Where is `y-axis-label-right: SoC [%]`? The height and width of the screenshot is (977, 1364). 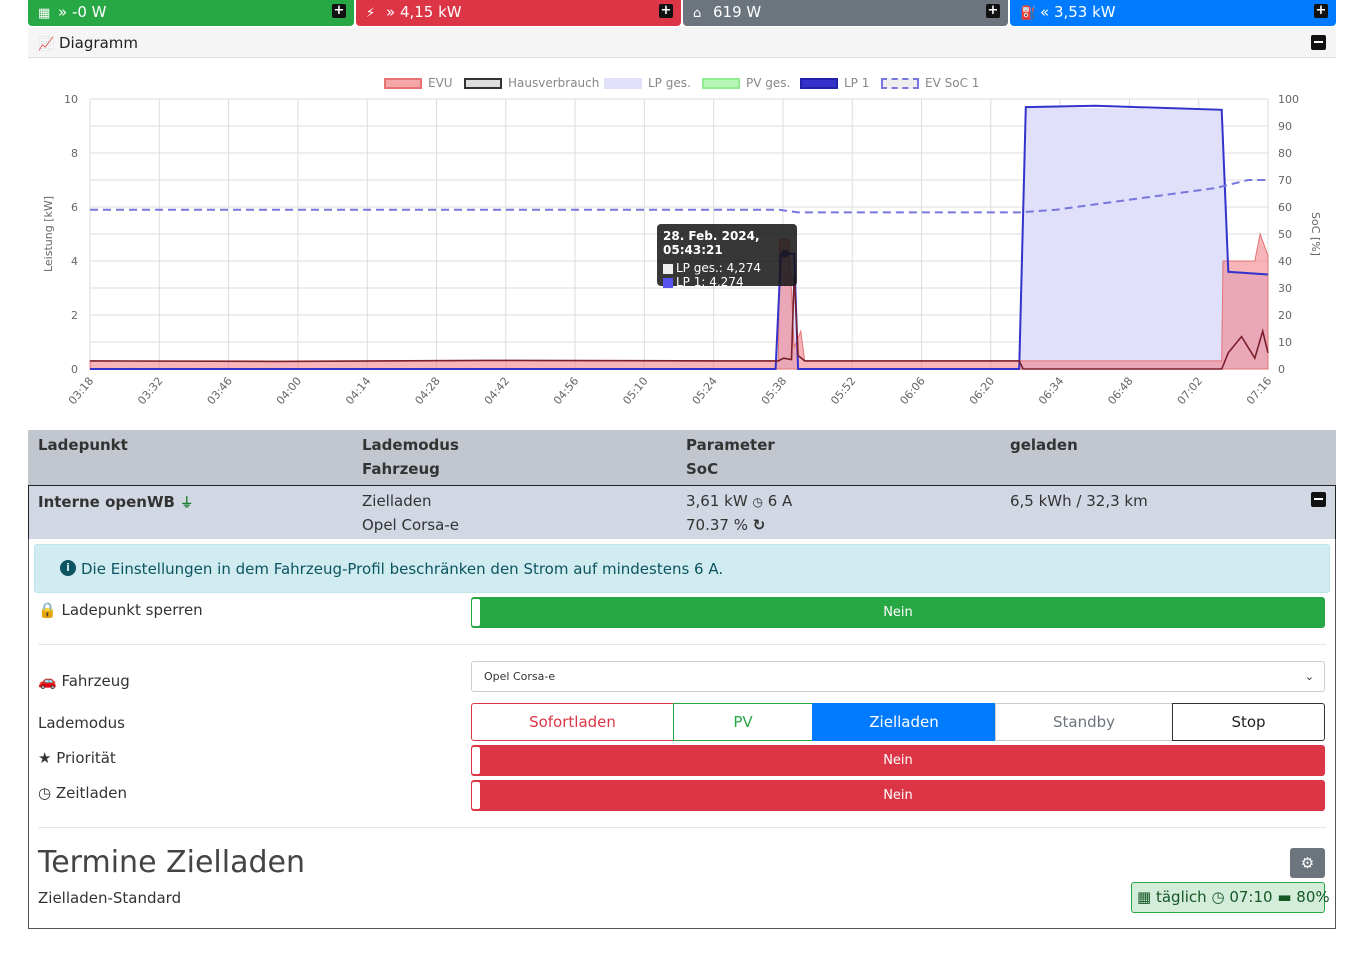
y-axis-label-right: SoC [%] is located at coordinates (1315, 234).